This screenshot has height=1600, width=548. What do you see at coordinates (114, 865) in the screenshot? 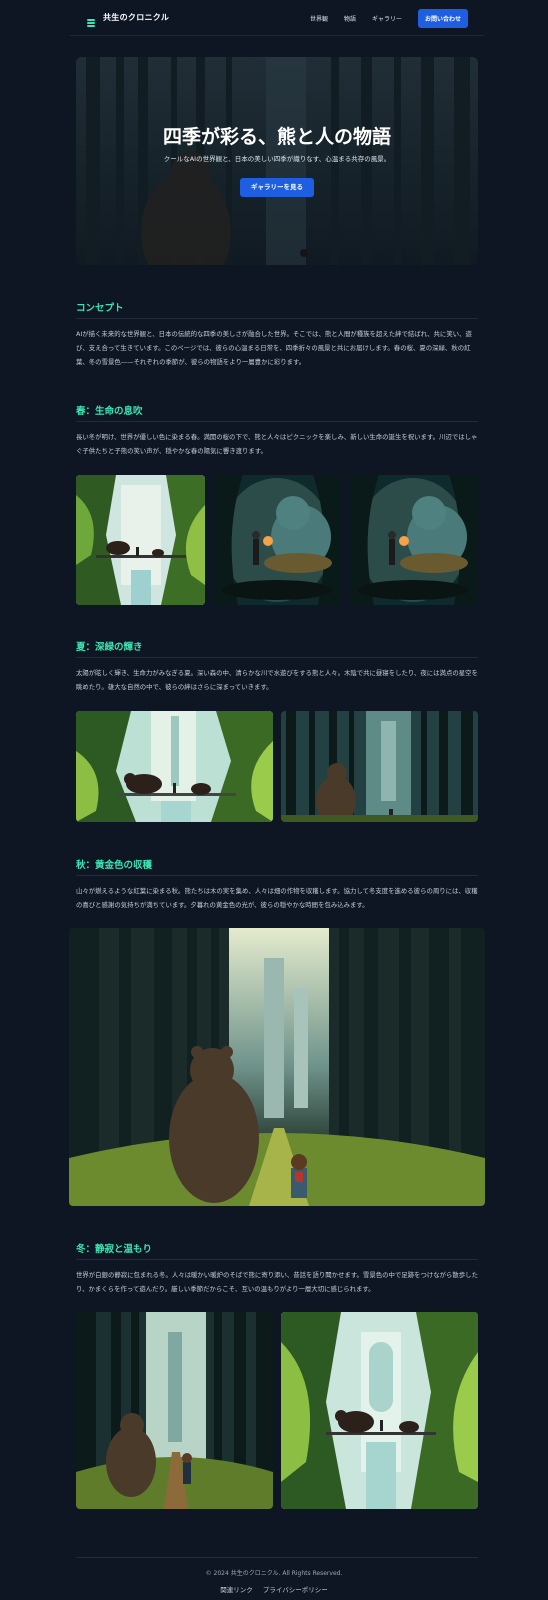
I see `autumn-title: 秋：黄金色の収穫` at bounding box center [114, 865].